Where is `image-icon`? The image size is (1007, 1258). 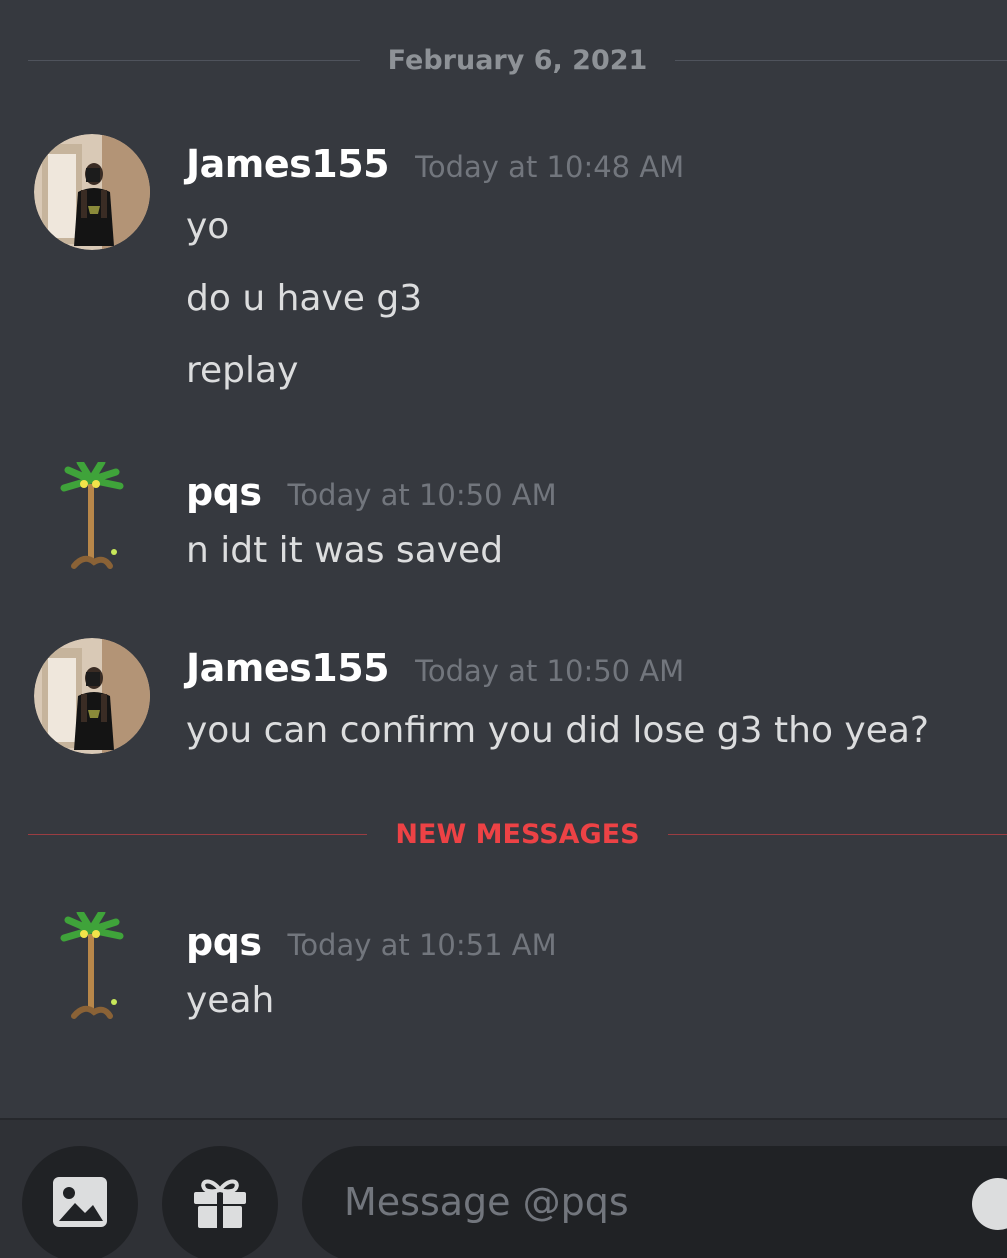 image-icon is located at coordinates (80, 1204).